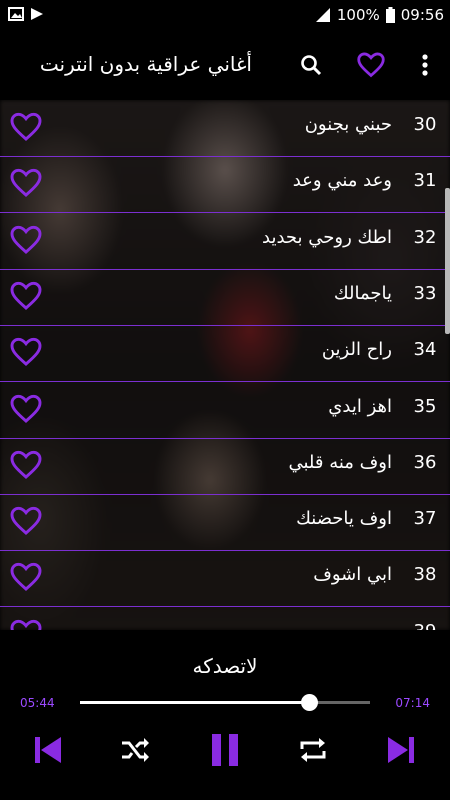 The image size is (450, 800). Describe the element at coordinates (225, 578) in the screenshot. I see `song-row: ابي اشوف 38` at that location.